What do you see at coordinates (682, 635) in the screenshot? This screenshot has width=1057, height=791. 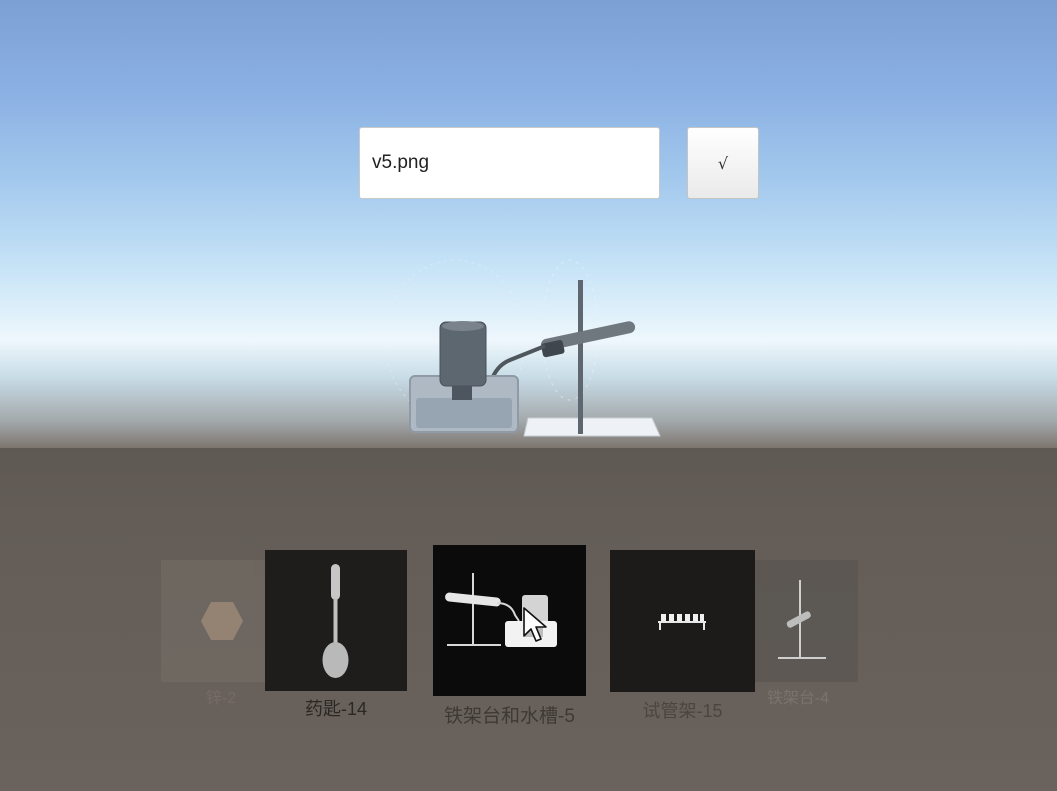 I see `carousel-item-test-tube-rack: 试管架-15` at bounding box center [682, 635].